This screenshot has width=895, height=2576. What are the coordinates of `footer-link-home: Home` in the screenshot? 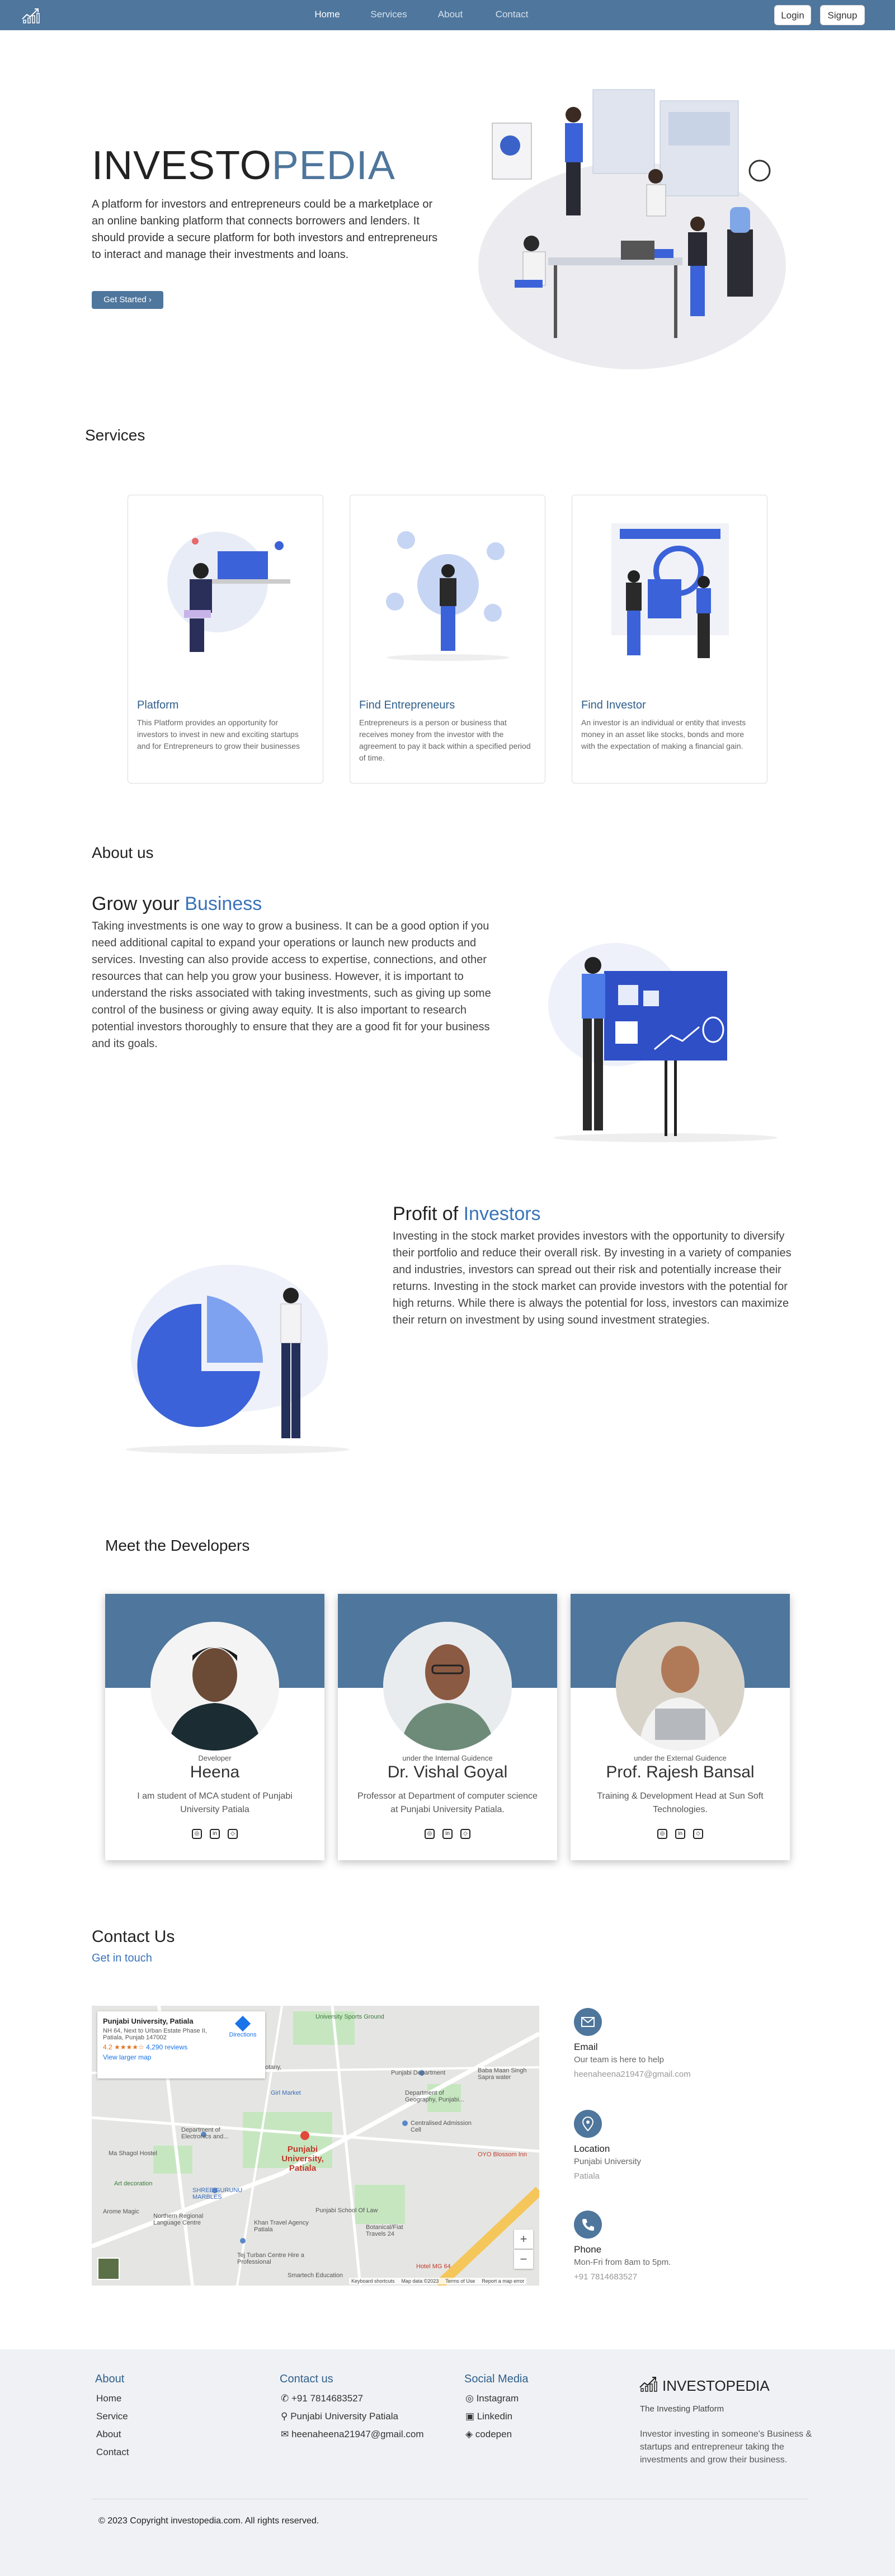 It's located at (108, 2398).